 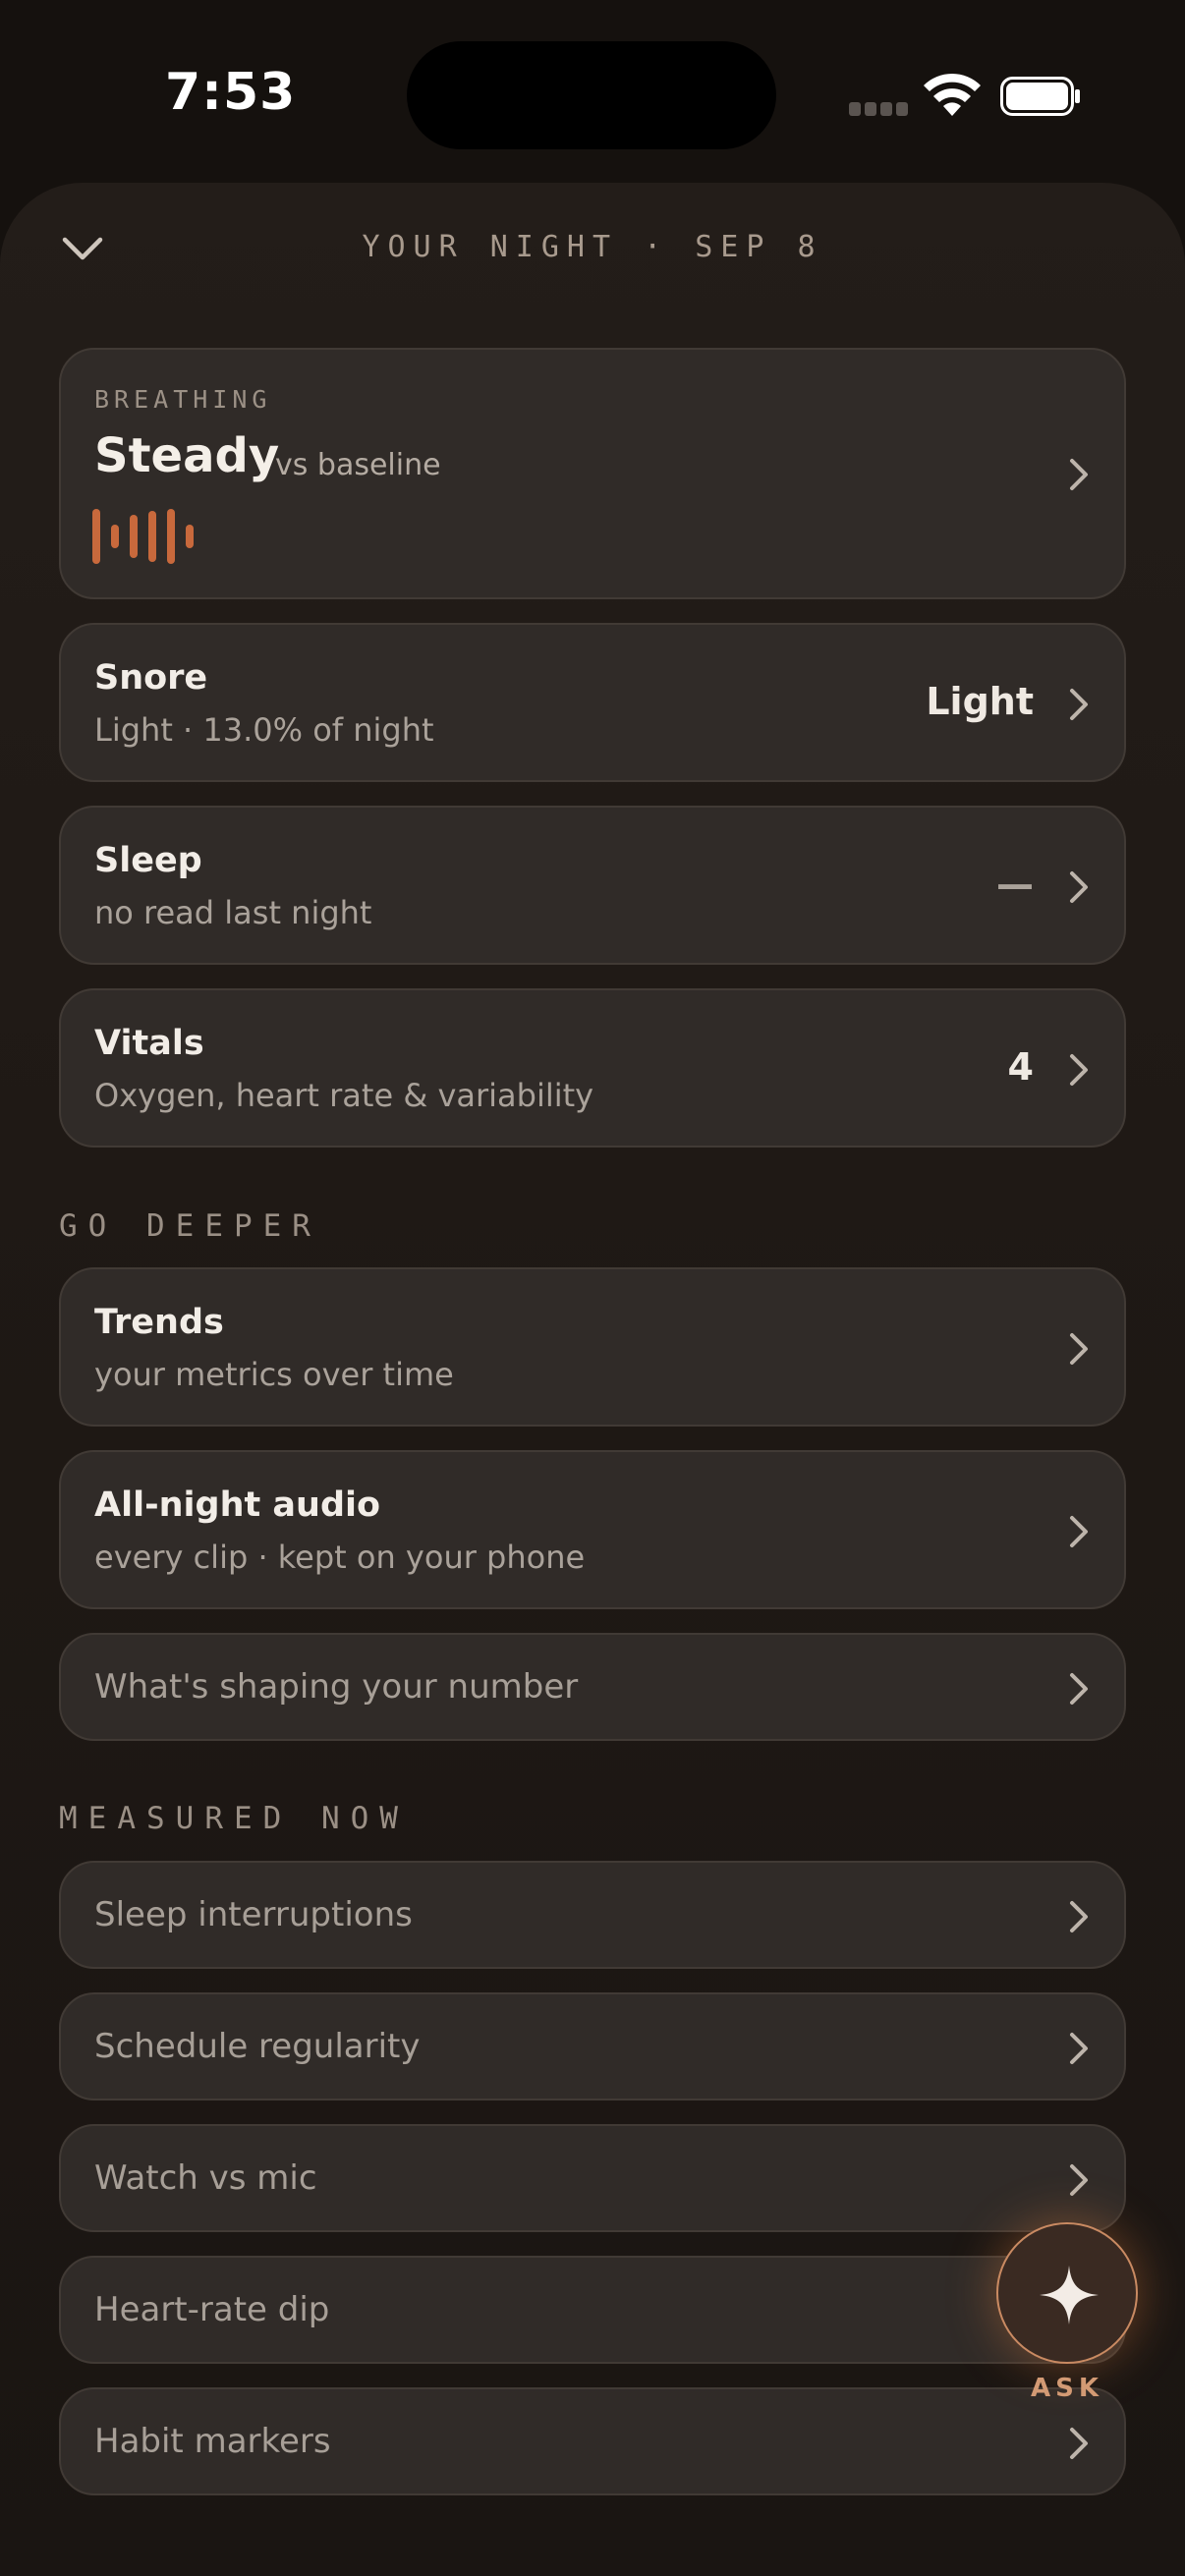 I want to click on list-item-label: Heart-rate dip, so click(x=212, y=2309).